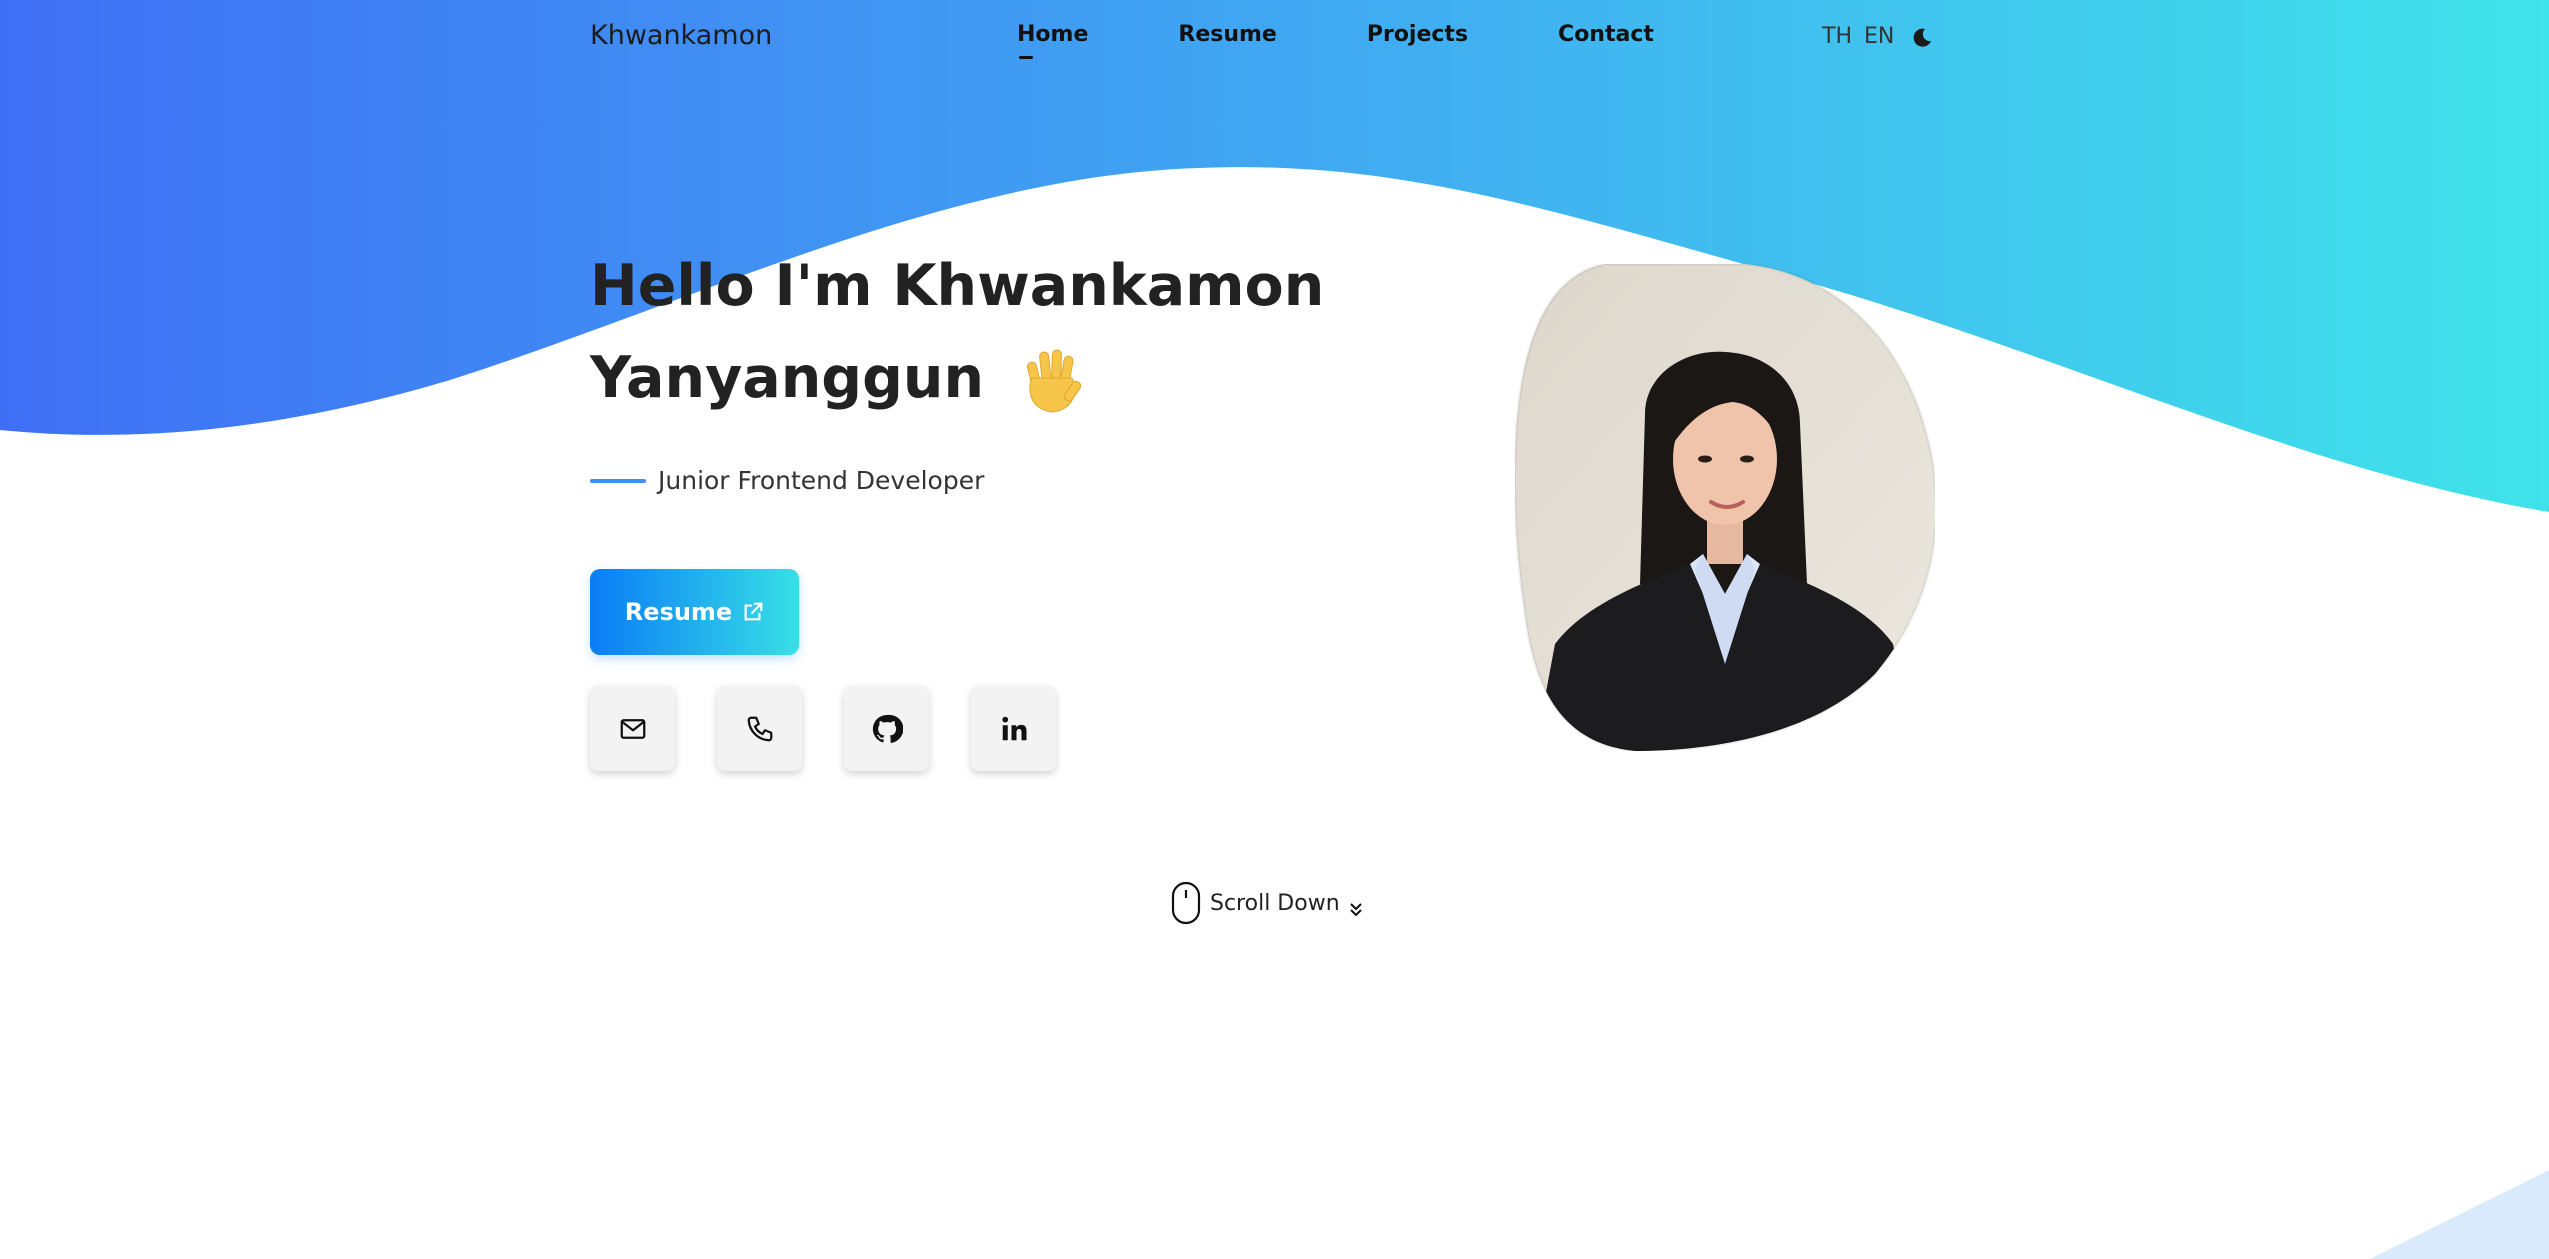  Describe the element at coordinates (1725, 507) in the screenshot. I see `profile-photo` at that location.